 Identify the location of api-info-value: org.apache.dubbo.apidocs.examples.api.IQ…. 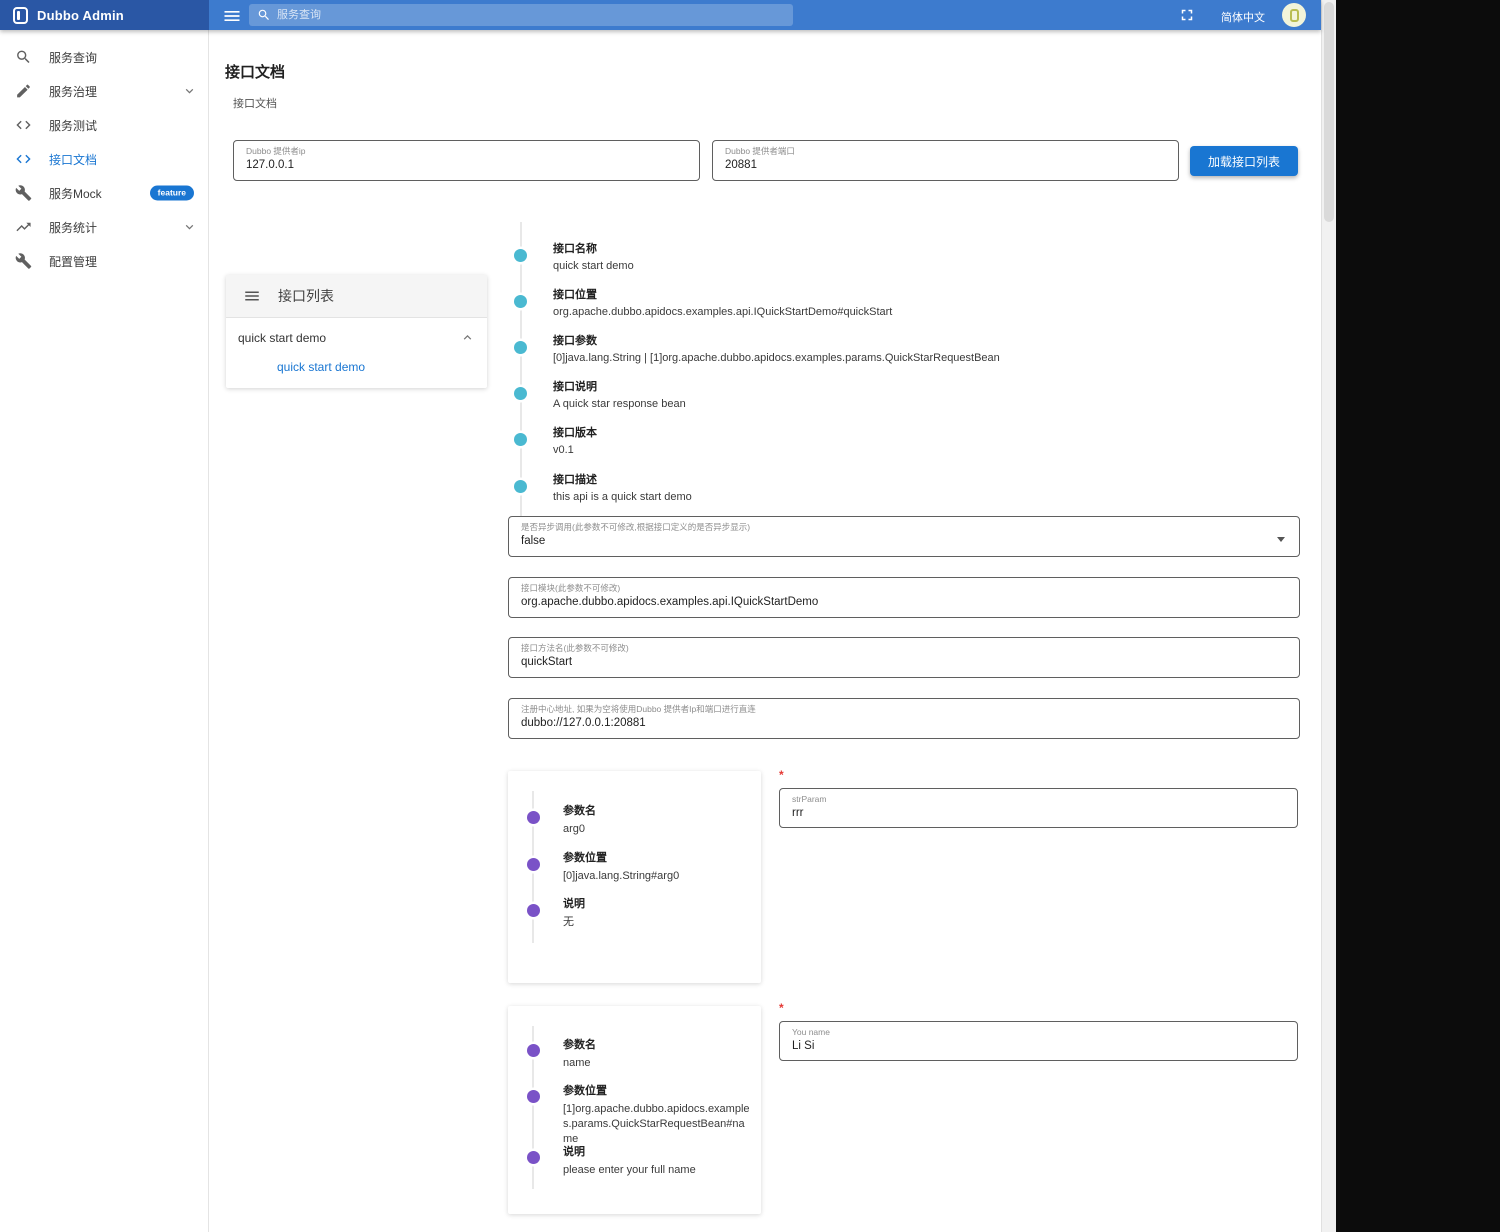
(723, 312).